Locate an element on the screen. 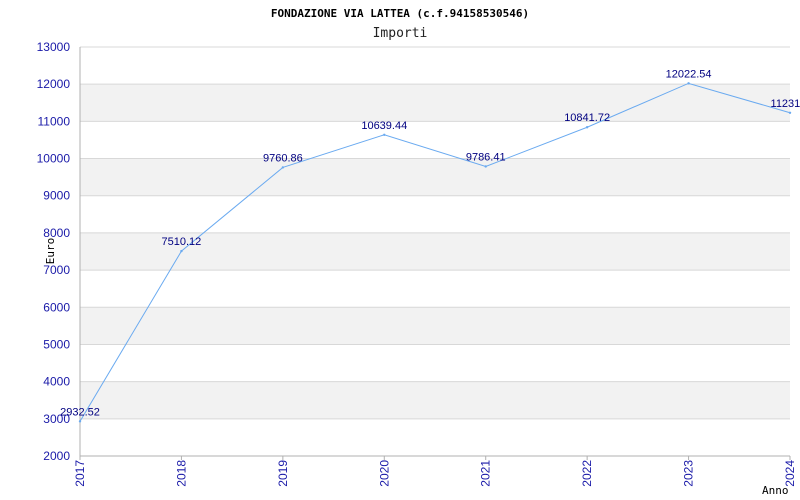 The width and height of the screenshot is (800, 500). x-tick-2023: 2023 is located at coordinates (689, 473).